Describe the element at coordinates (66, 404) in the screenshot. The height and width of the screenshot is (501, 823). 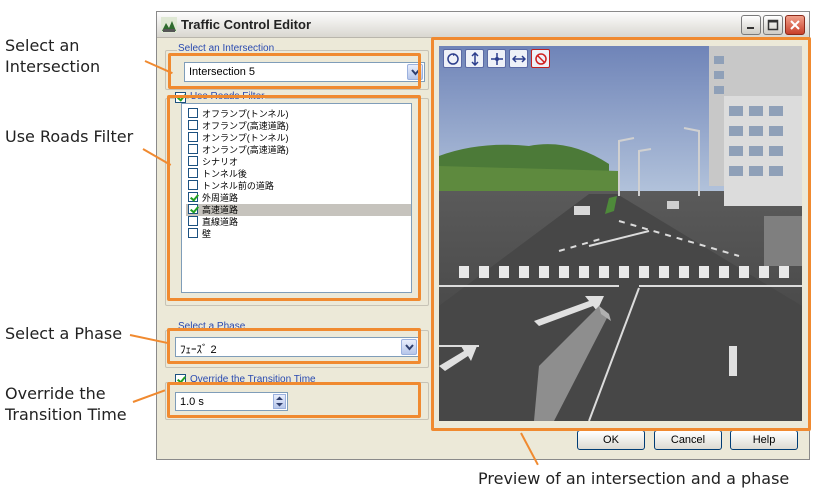
I see `callout-transition-time: Override the Transition Time` at that location.